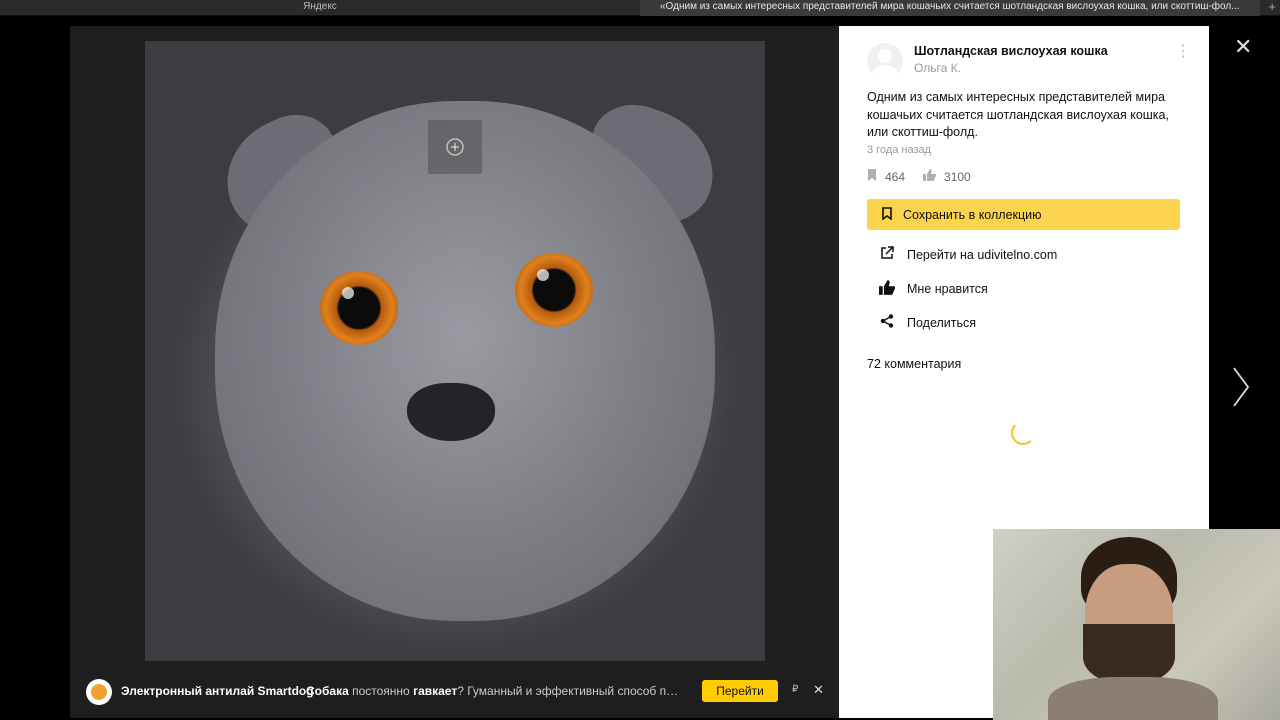  Describe the element at coordinates (937, 68) in the screenshot. I see `author-name: Ольга К.` at that location.